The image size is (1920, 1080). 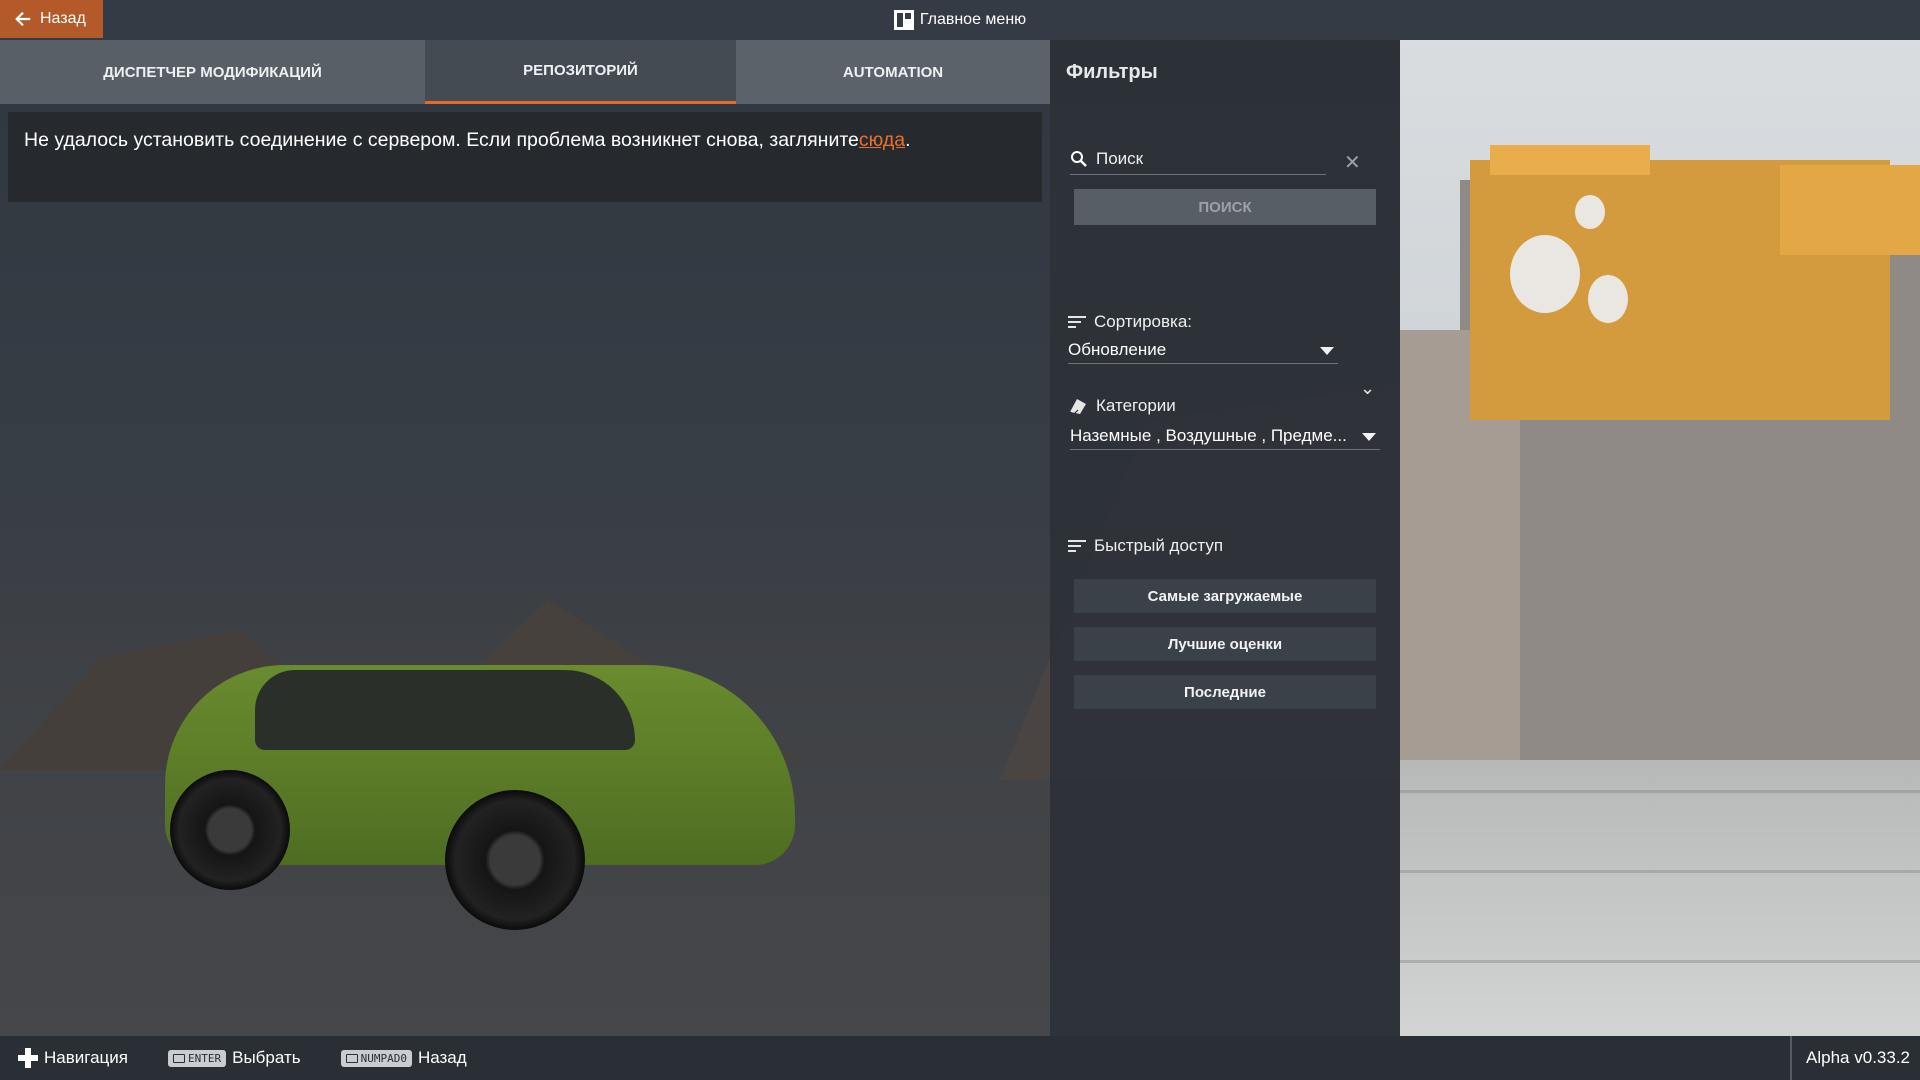 What do you see at coordinates (204, 1058) in the screenshot?
I see `enter-key-text: ENTER` at bounding box center [204, 1058].